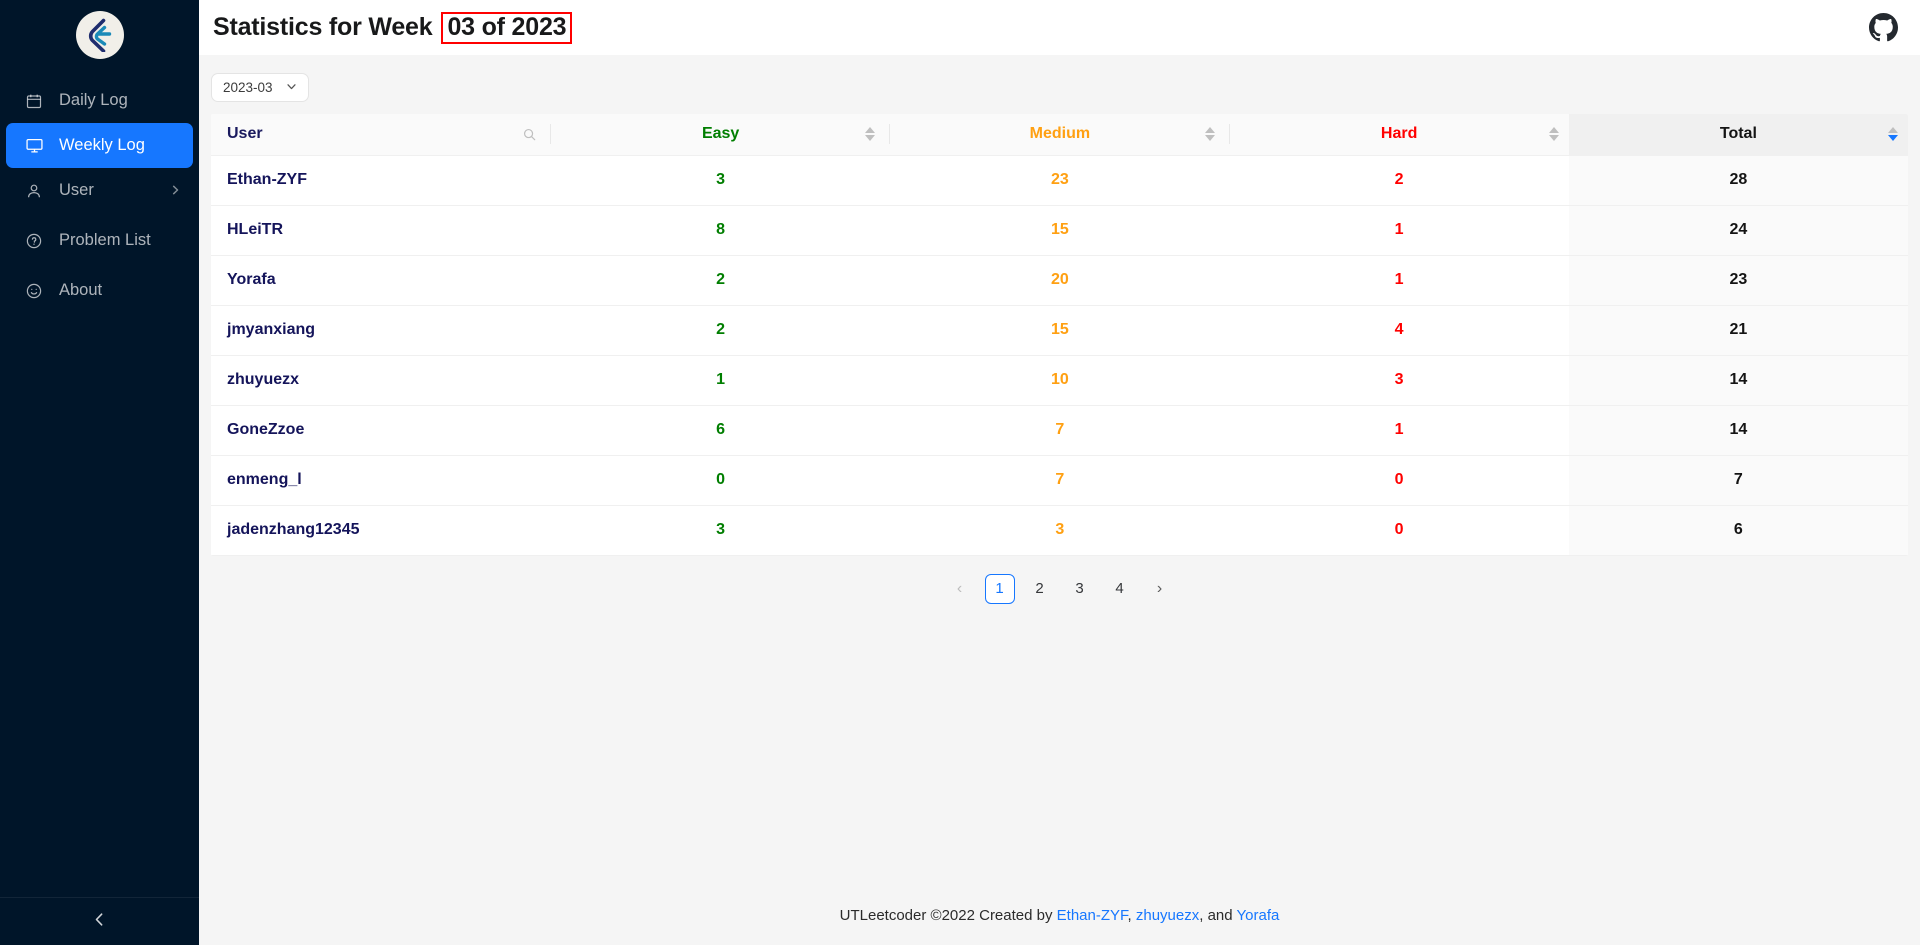 The image size is (1920, 945). I want to click on column-header-label: Hard, so click(1399, 134).